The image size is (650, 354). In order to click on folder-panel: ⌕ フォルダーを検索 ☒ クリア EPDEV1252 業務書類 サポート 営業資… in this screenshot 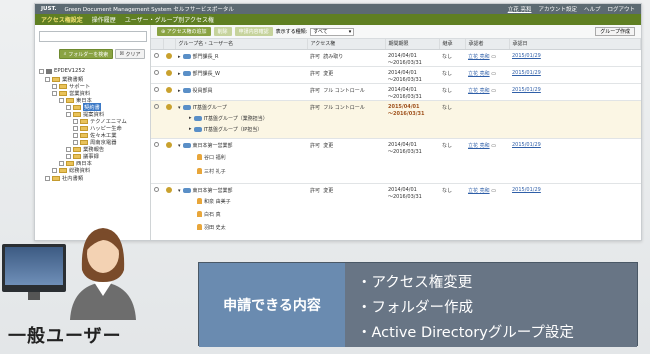, I will do `click(93, 132)`.